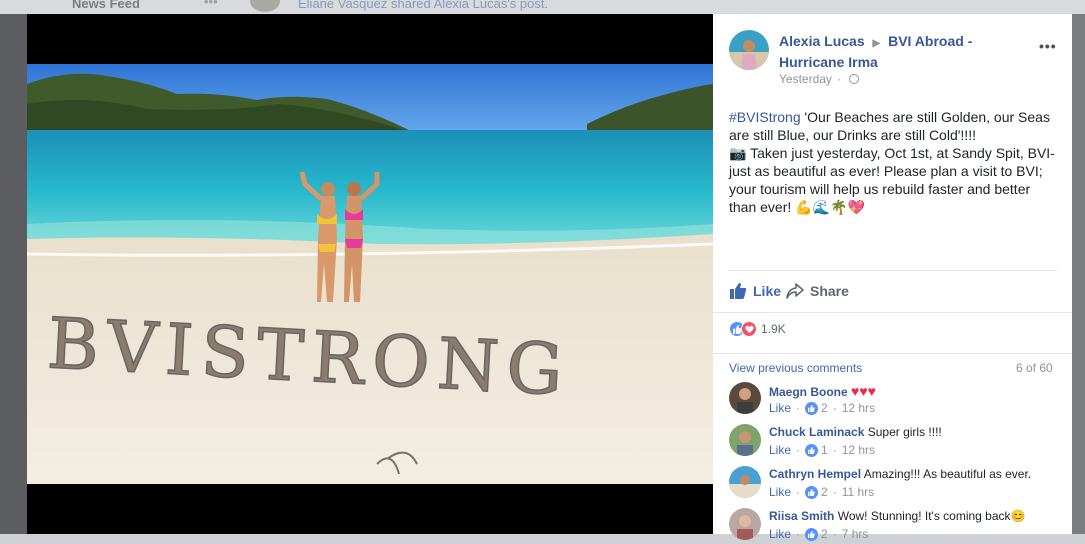  I want to click on avatar, so click(265, 6).